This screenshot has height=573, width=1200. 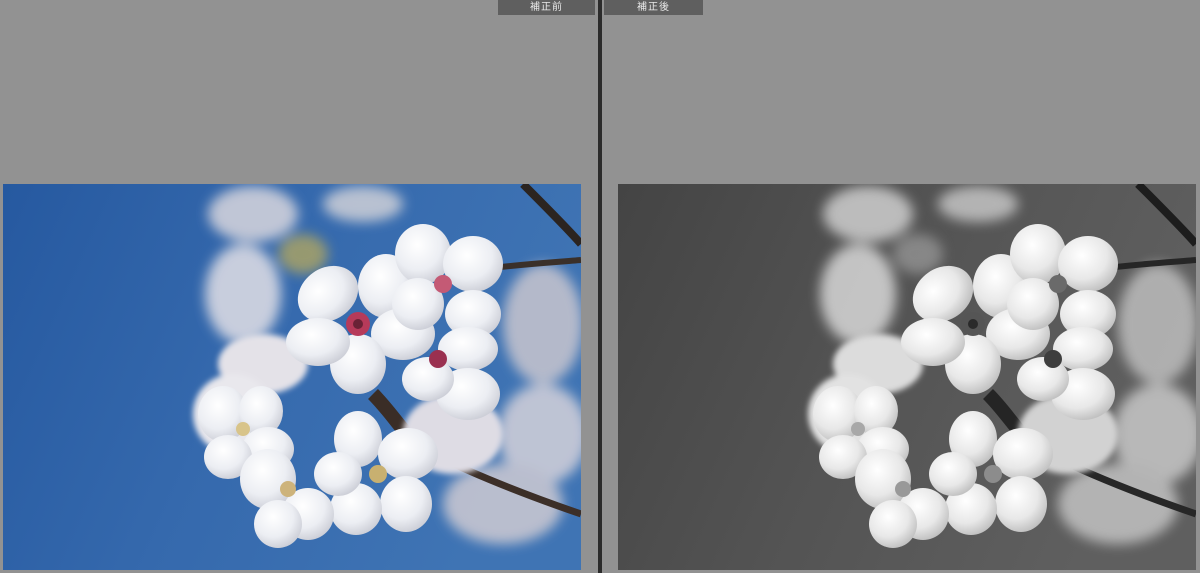 I want to click on after-label: 補正後, so click(x=653, y=7).